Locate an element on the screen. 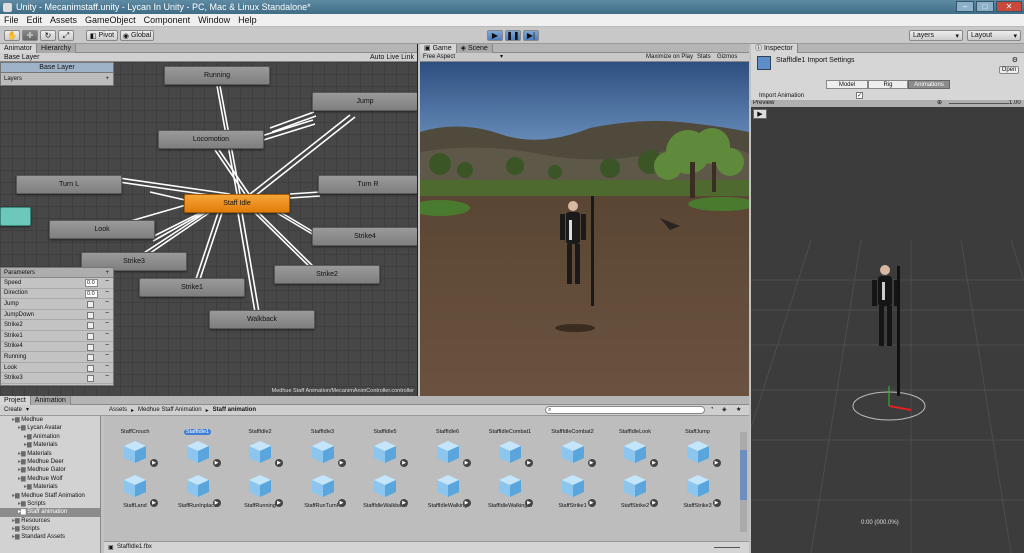 This screenshot has height=553, width=1024. asset-item: StaffIdleWalking ▶ is located at coordinates (448, 489).